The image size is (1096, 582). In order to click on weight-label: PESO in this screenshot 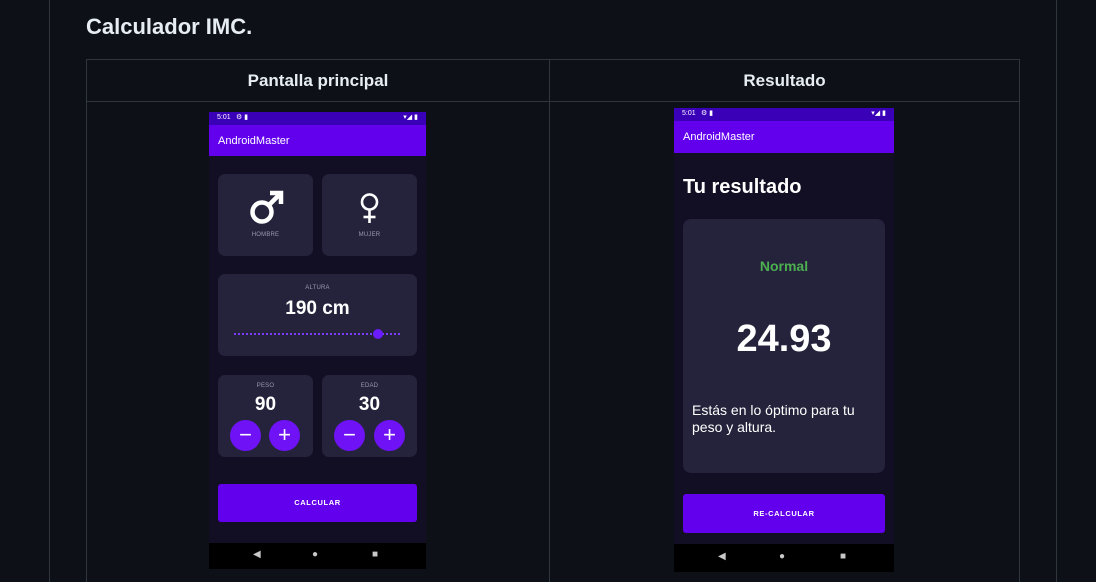, I will do `click(265, 386)`.